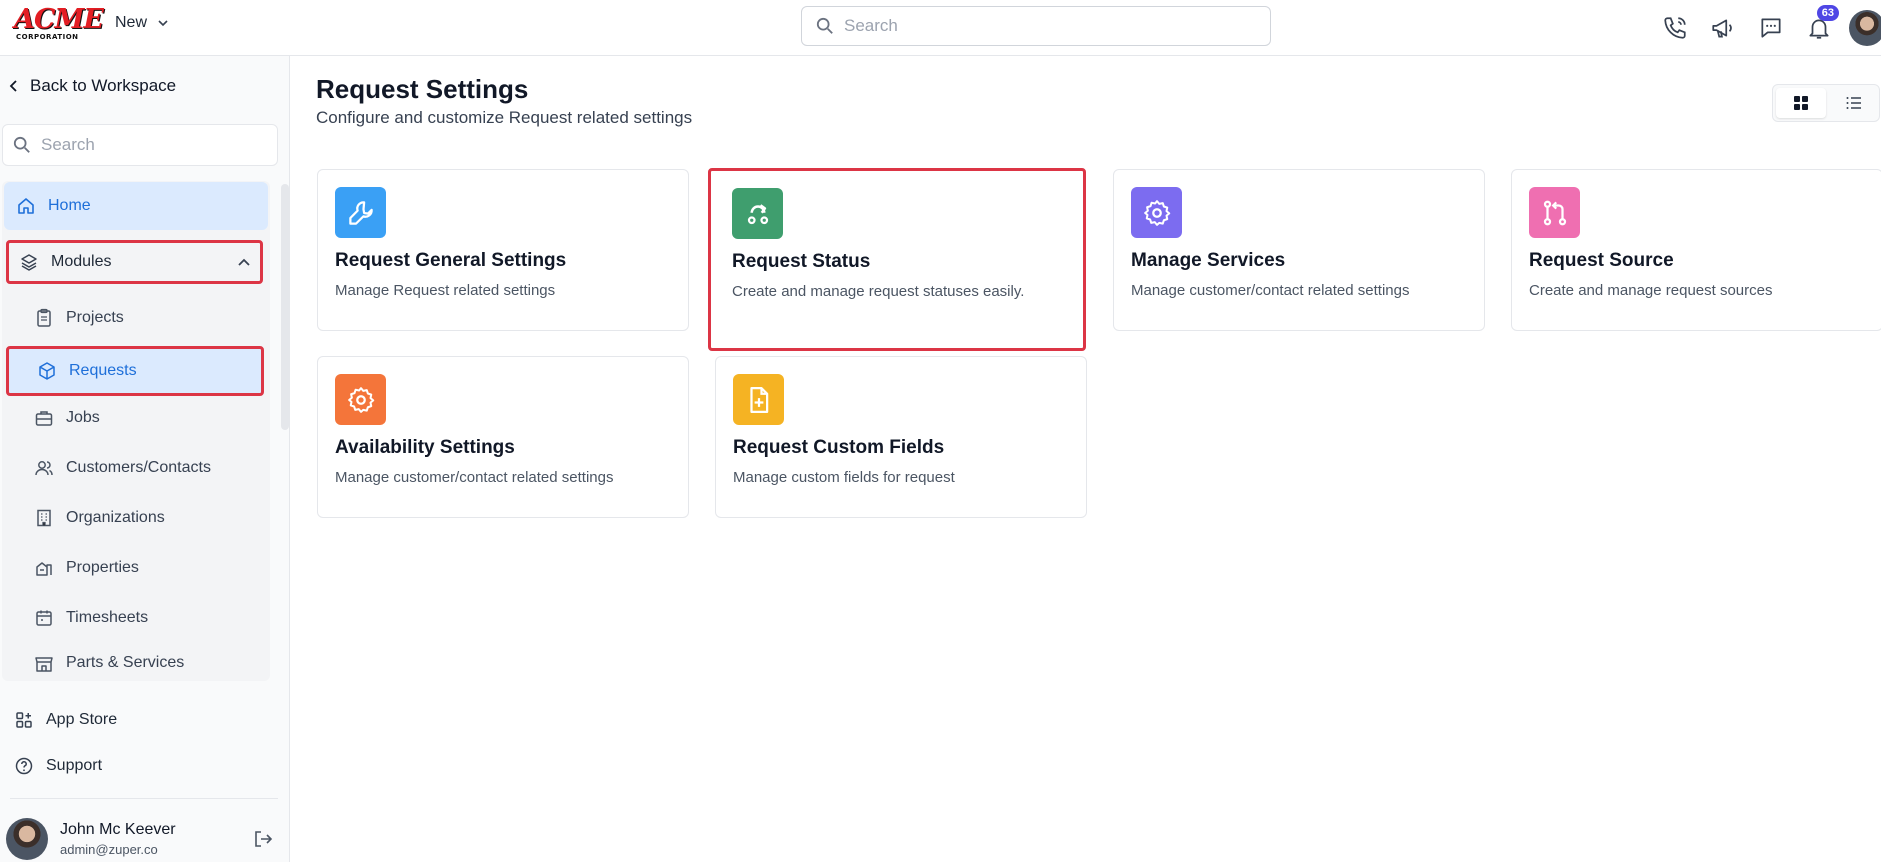 The height and width of the screenshot is (862, 1881). I want to click on sidebar-item-label: Organizations, so click(115, 517).